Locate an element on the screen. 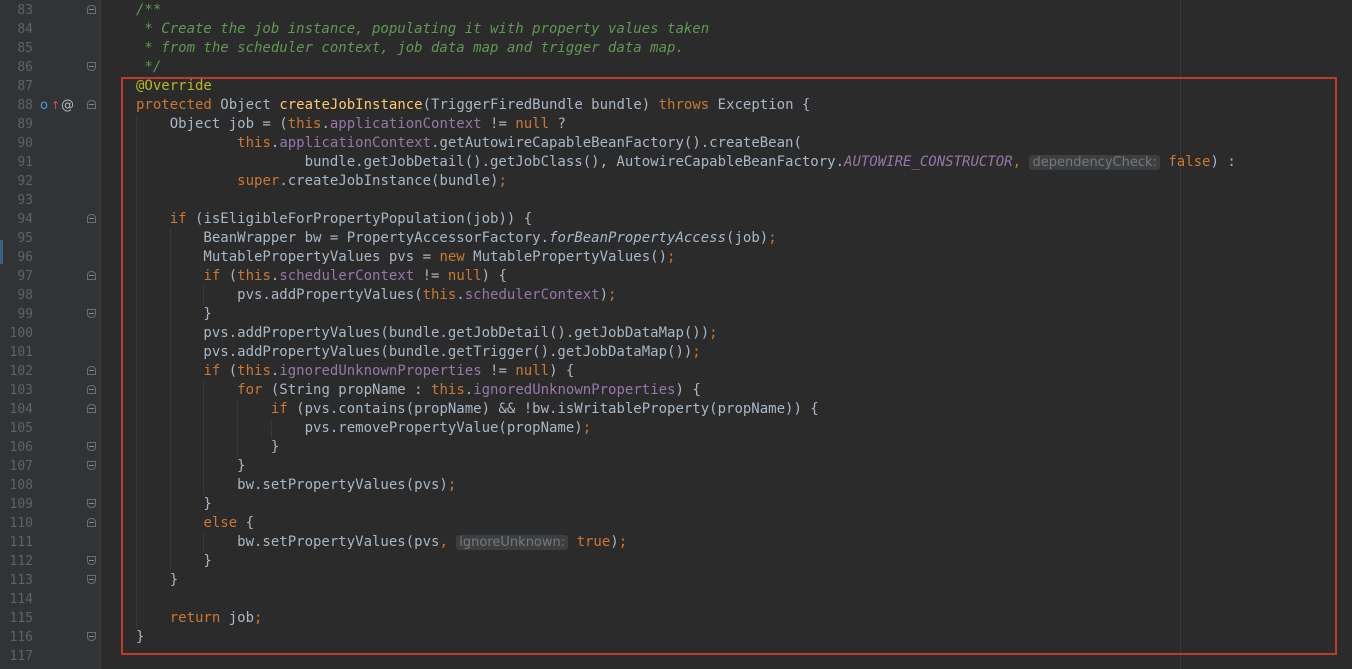  code-line: 117 is located at coordinates (676, 656).